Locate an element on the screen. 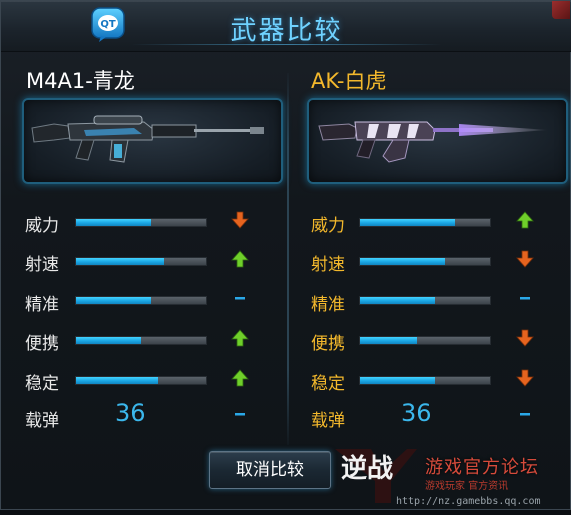 The height and width of the screenshot is (515, 571). right-stat-label-stability: 稳定 is located at coordinates (328, 384).